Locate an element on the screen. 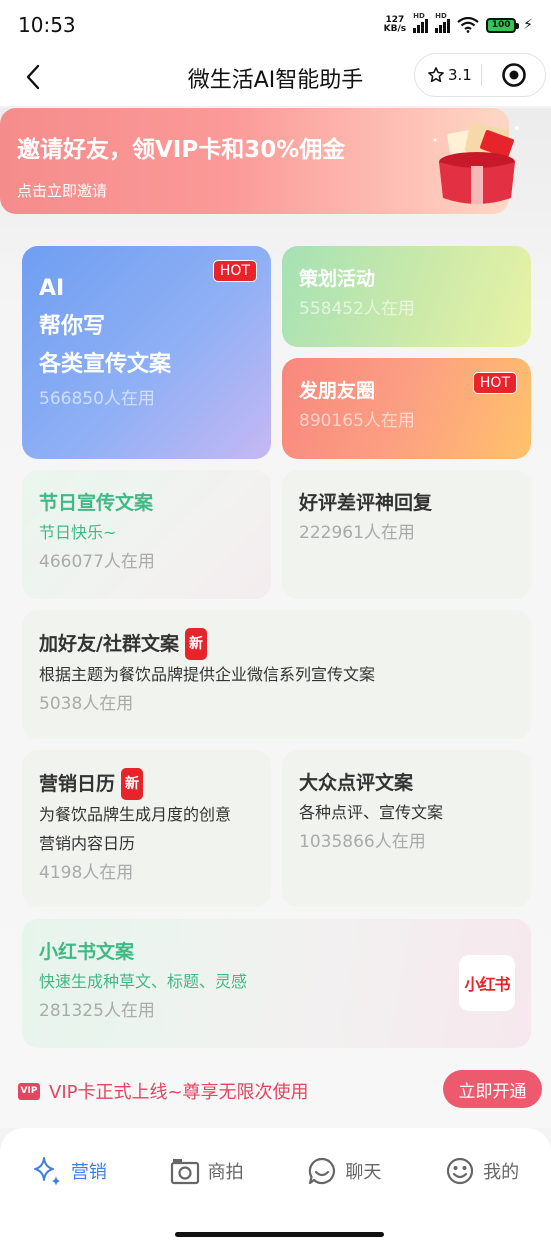 The image size is (551, 1245). add-friend-title: 加好友/社群文案 is located at coordinates (109, 644).